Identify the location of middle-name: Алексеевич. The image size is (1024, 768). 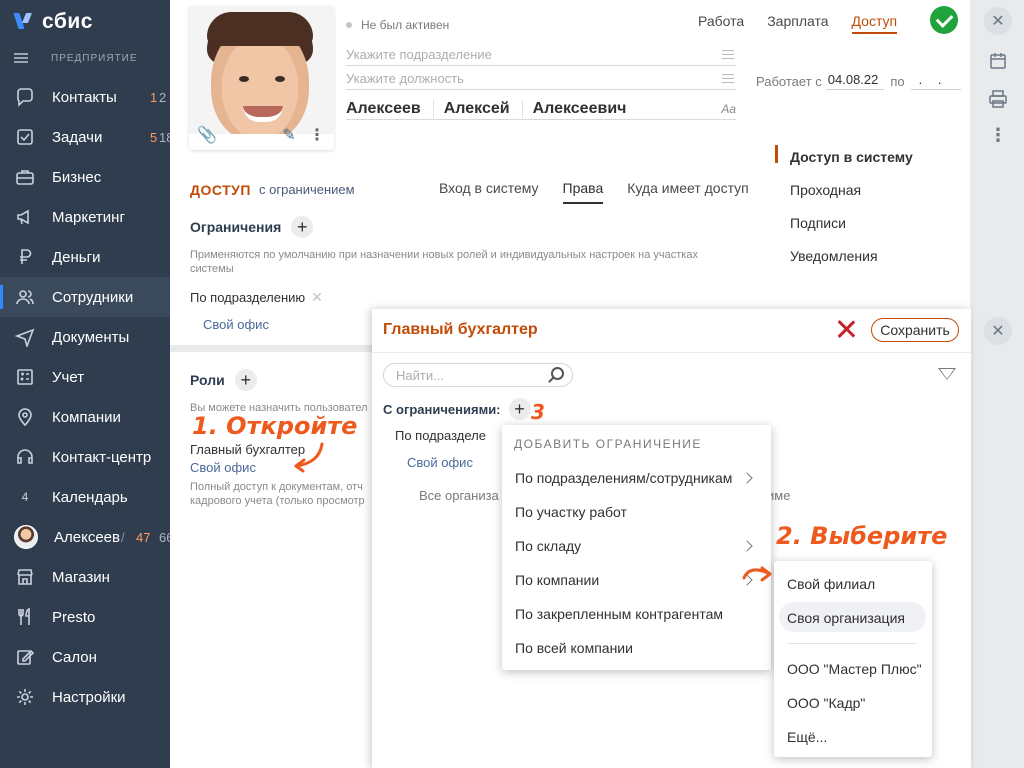
(586, 109).